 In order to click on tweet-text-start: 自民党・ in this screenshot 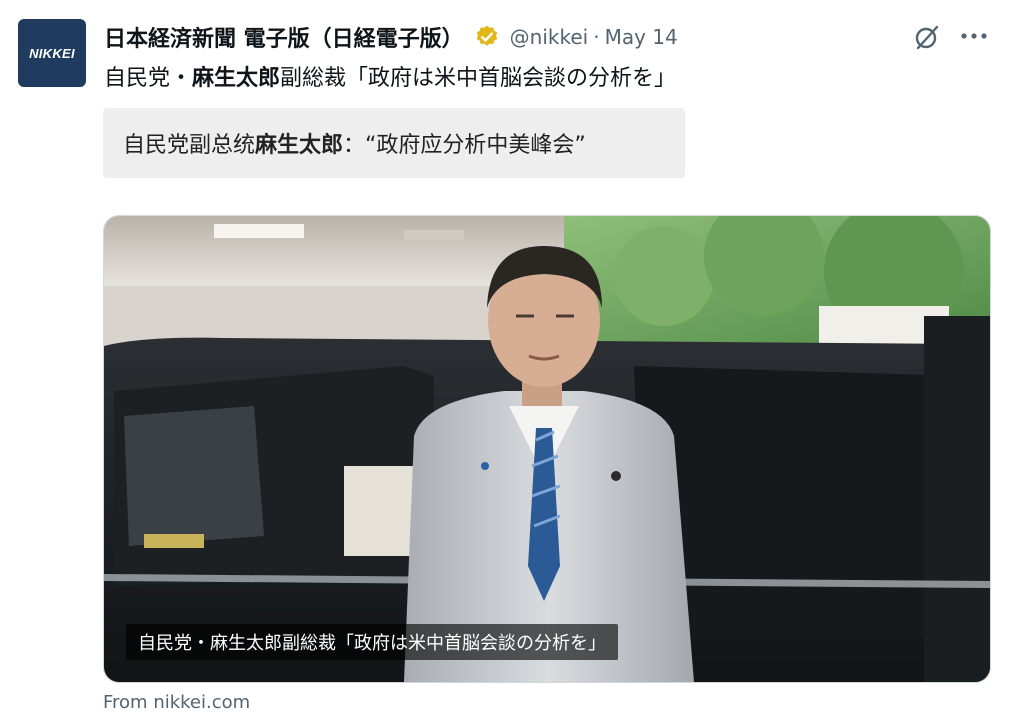, I will do `click(148, 78)`.